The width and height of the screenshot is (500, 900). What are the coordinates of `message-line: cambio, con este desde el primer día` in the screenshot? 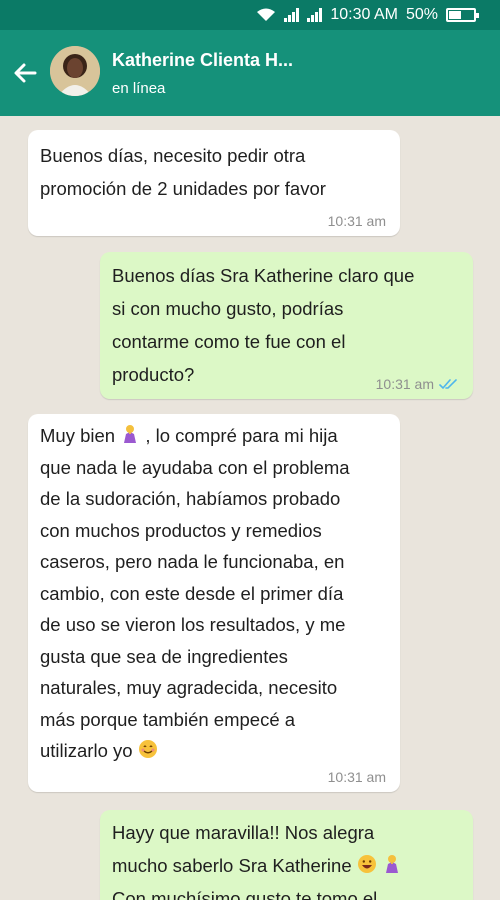 It's located at (192, 593).